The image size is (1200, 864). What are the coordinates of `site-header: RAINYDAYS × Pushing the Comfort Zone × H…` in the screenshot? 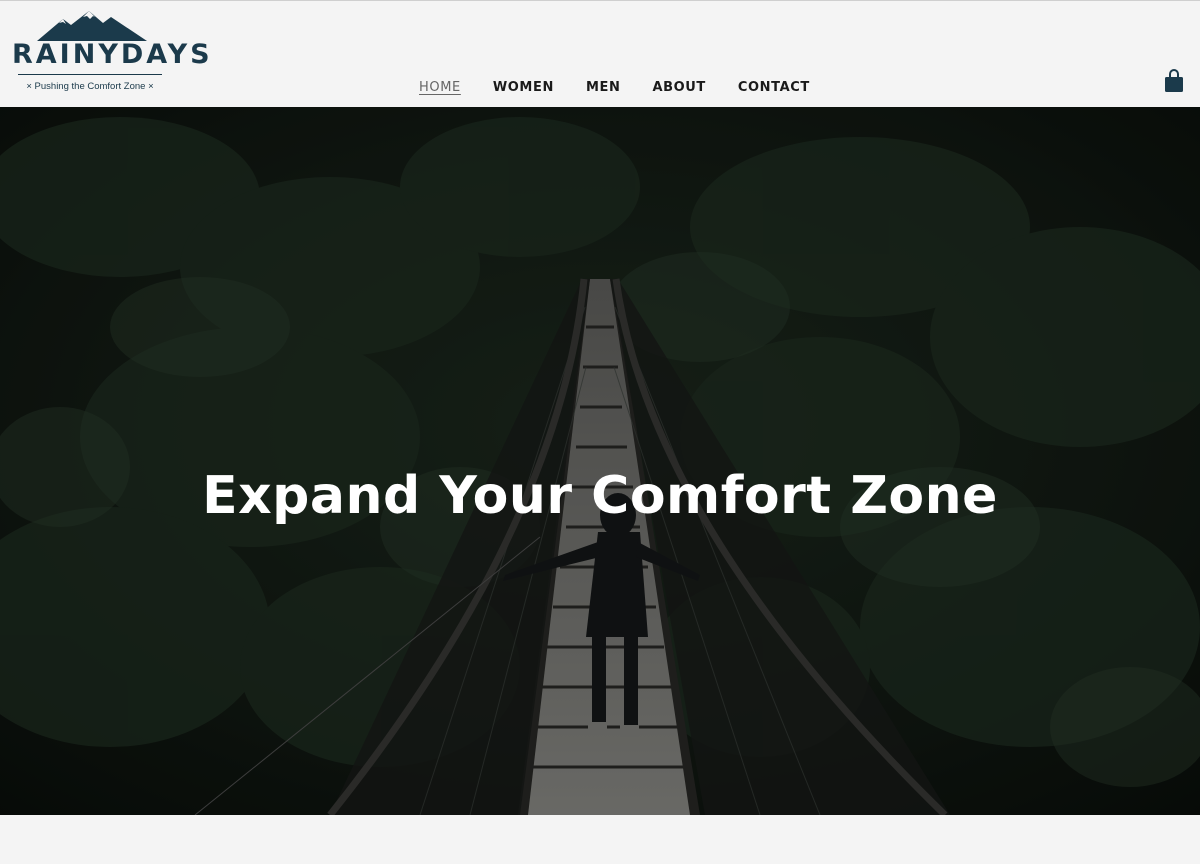 It's located at (600, 53).